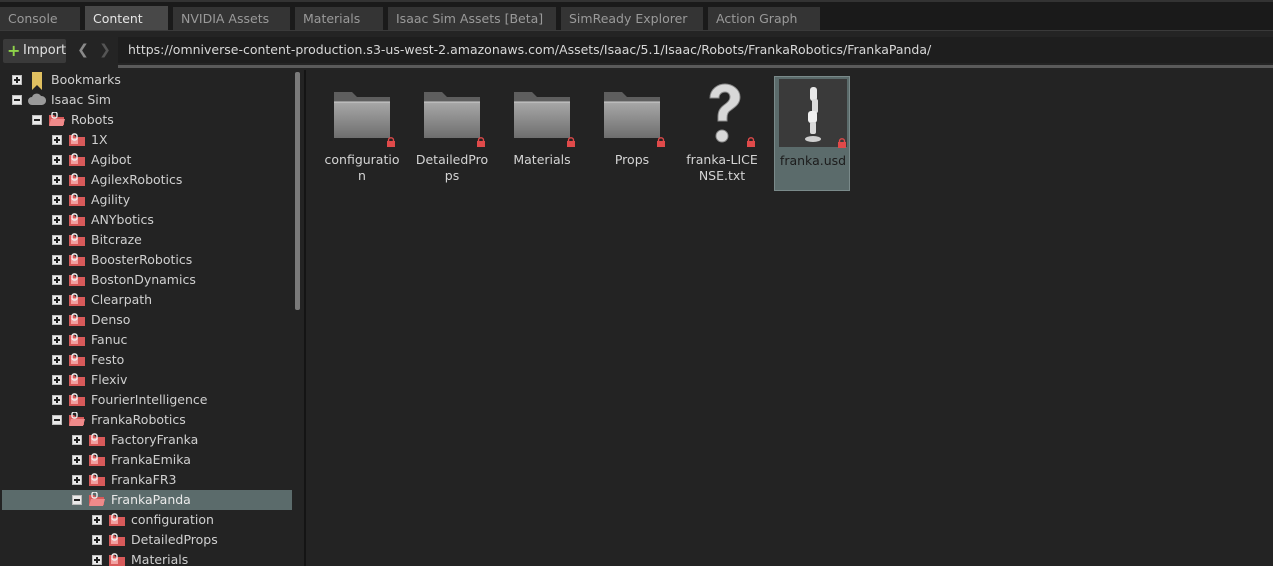 This screenshot has width=1273, height=566. I want to click on tree-item-label: BostonDynamics, so click(143, 279).